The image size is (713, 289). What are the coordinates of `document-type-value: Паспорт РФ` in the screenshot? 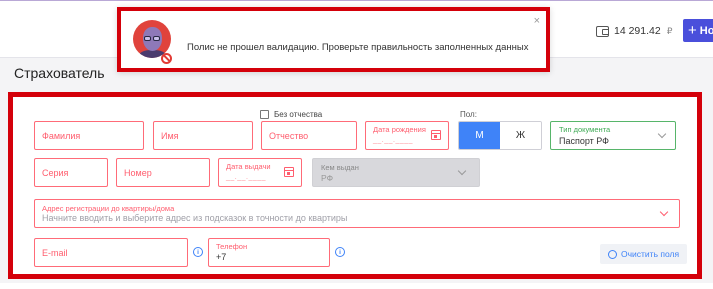 It's located at (584, 141).